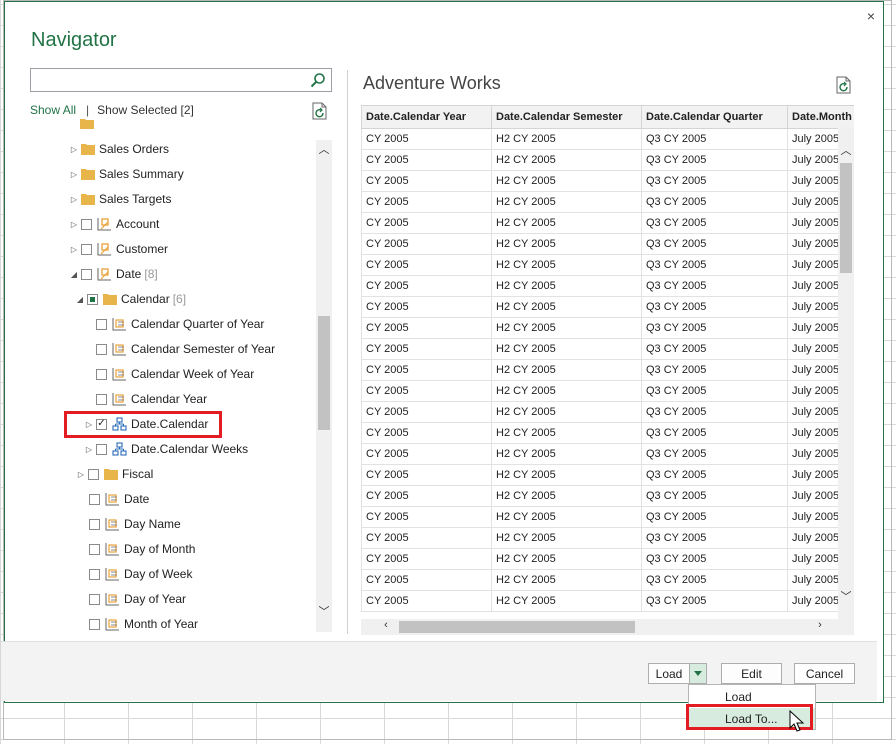  I want to click on column-header: Date.Calendar Semester, so click(566, 117).